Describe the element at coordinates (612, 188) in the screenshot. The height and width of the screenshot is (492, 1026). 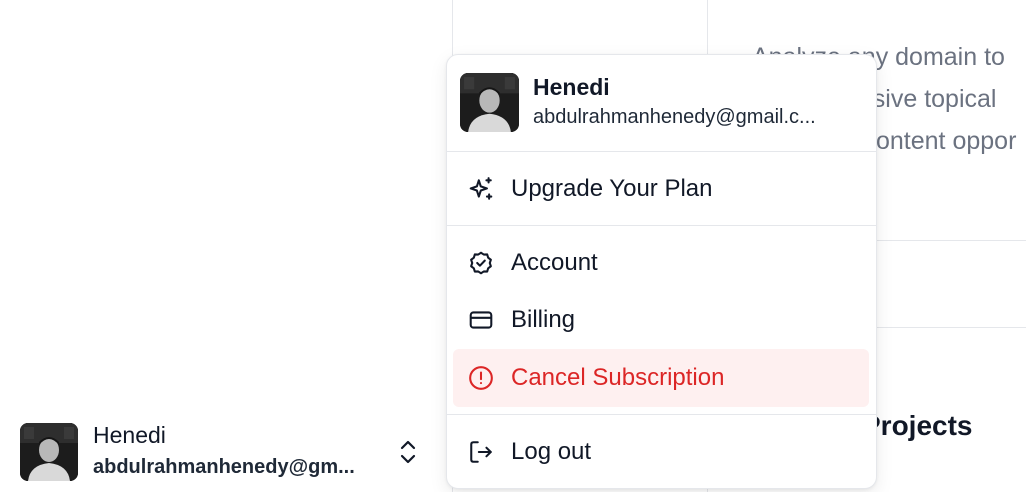
I see `menu-item-label: Upgrade Your Plan` at that location.